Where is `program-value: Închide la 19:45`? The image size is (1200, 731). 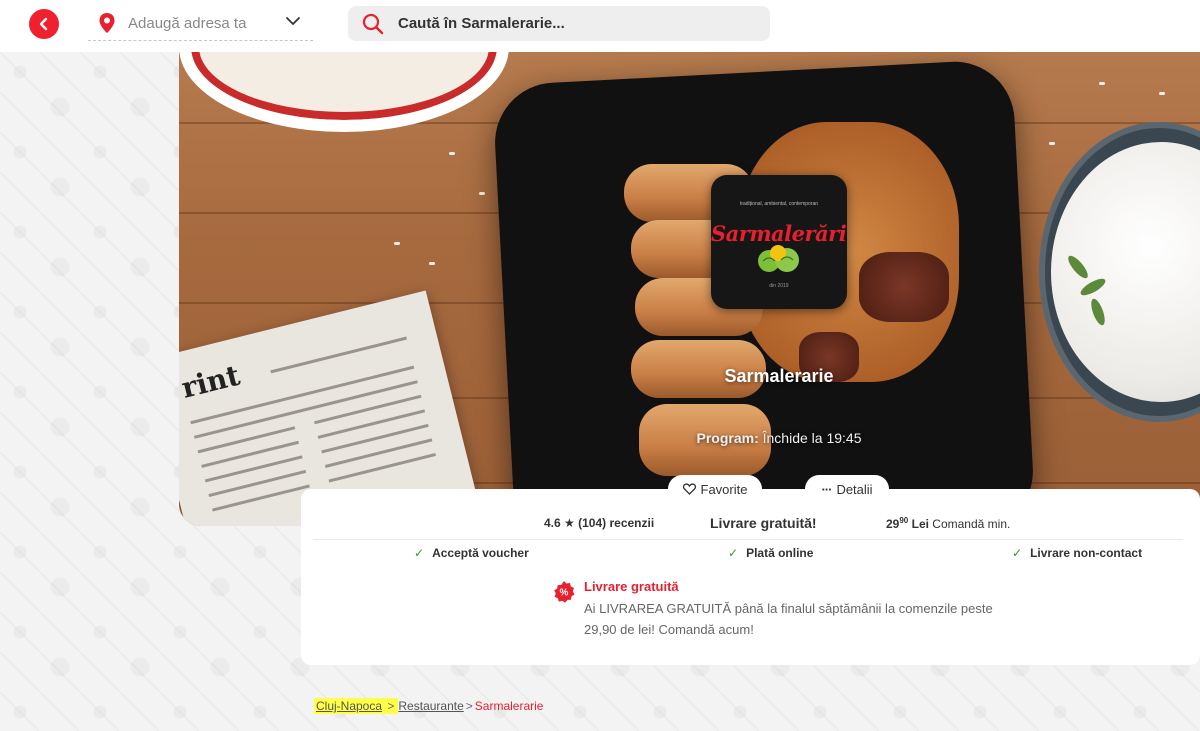 program-value: Închide la 19:45 is located at coordinates (812, 438).